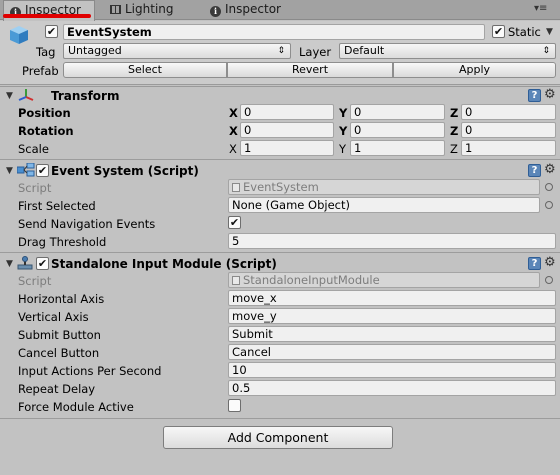 The image size is (560, 475). Describe the element at coordinates (392, 388) in the screenshot. I see `repeat-delay-input: 0.5` at that location.